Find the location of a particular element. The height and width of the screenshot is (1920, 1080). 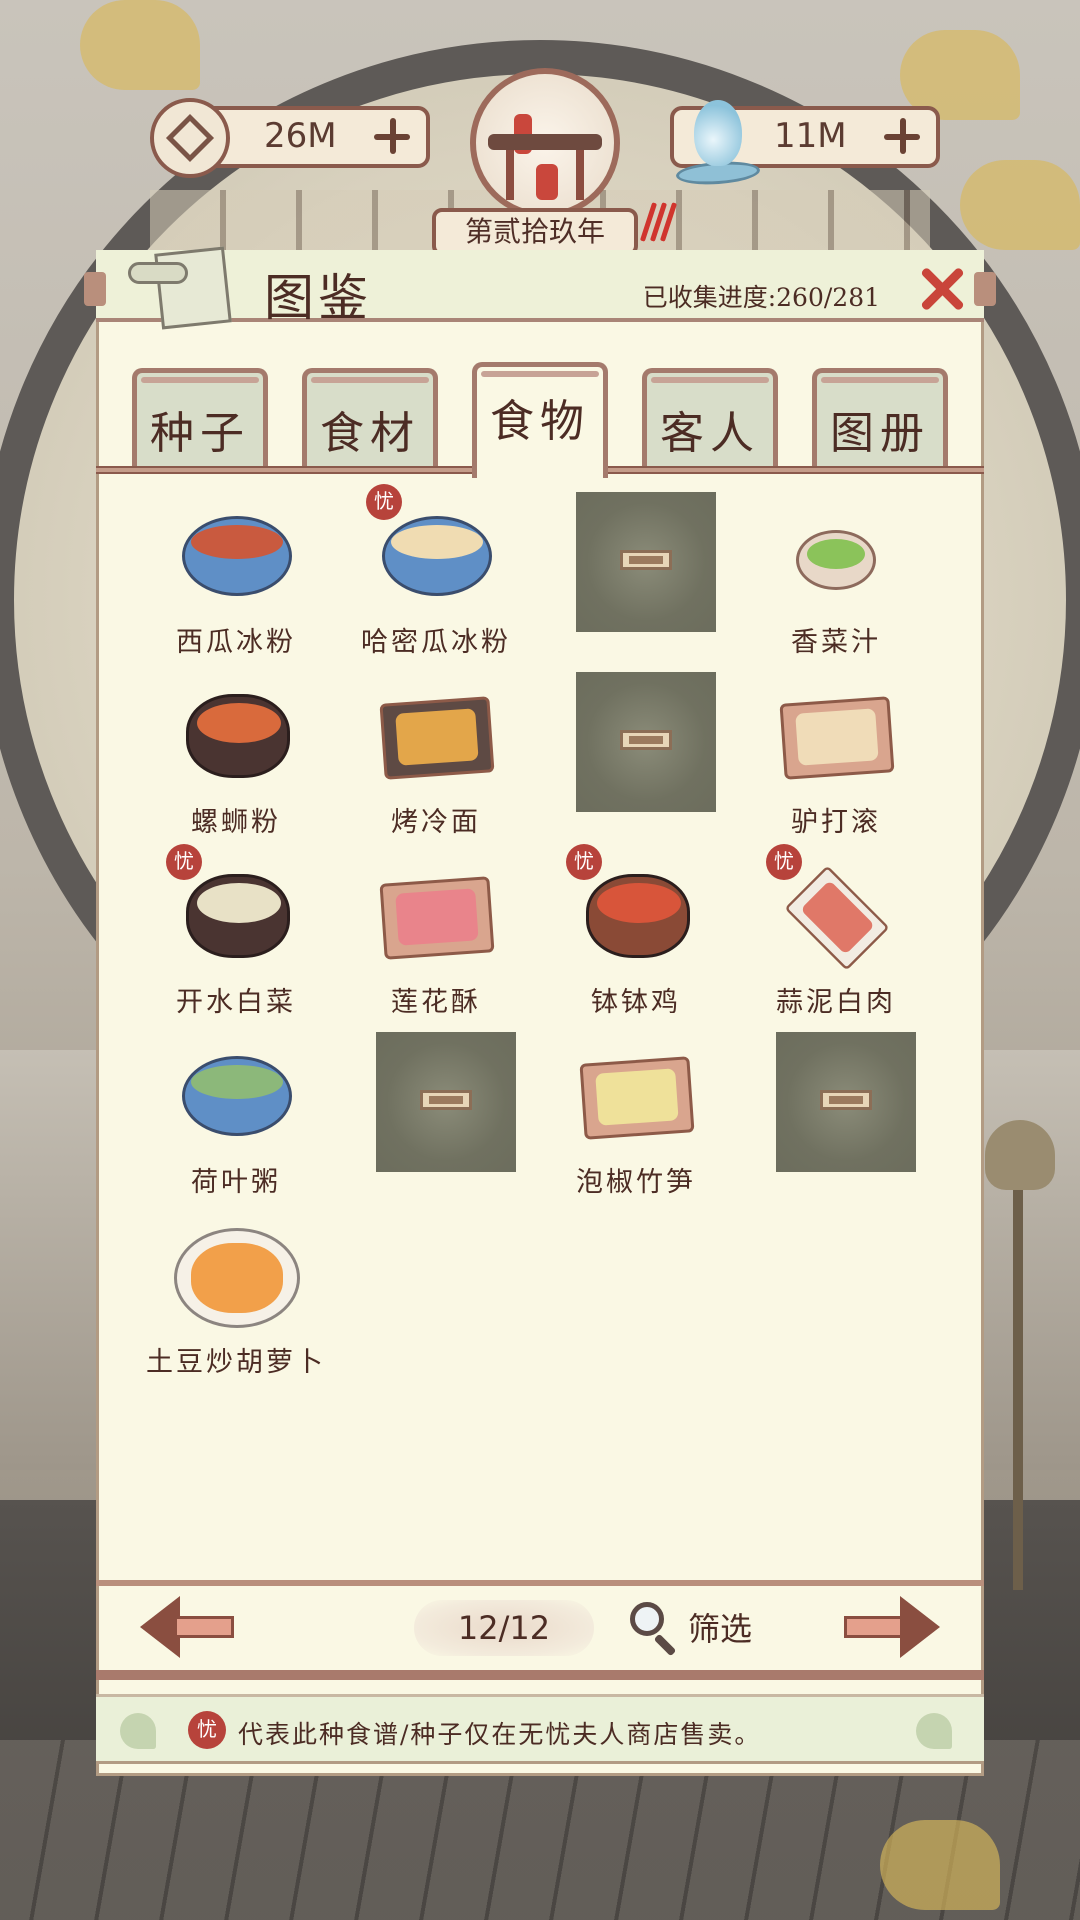

food-item-watermelon-jelly: 西瓜冰粉 is located at coordinates (236, 582).